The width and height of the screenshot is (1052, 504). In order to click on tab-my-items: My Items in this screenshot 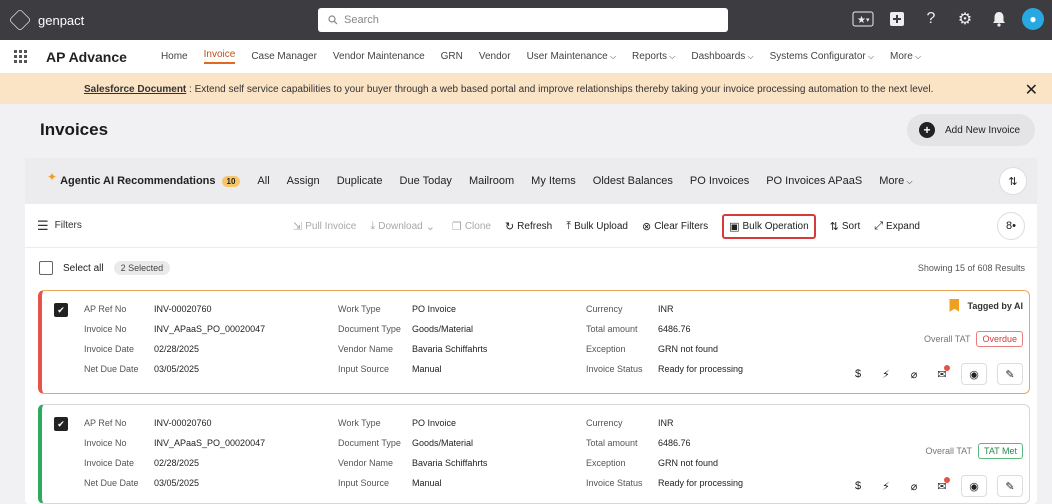, I will do `click(553, 181)`.